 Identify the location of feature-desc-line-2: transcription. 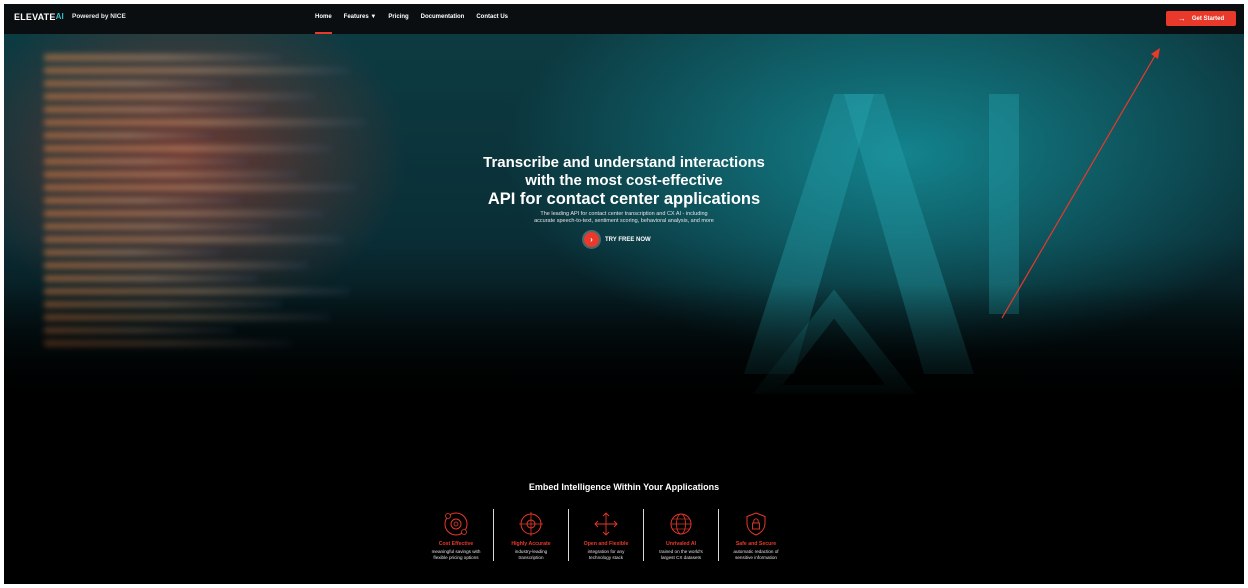
(531, 557).